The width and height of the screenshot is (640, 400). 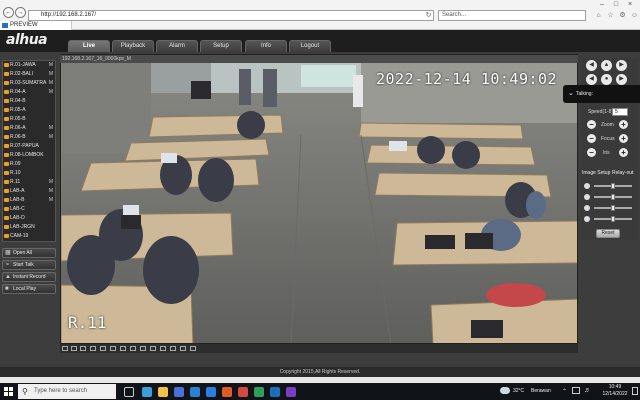 I want to click on channel-item: R.03-SUMATRA M, so click(x=29, y=83).